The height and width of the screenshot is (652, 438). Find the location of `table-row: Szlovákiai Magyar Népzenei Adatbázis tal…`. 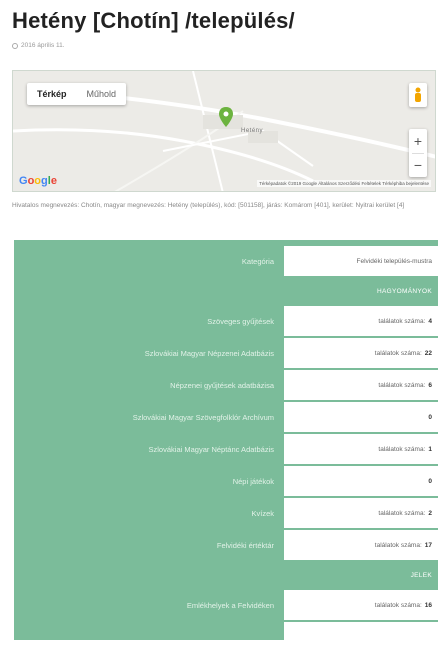

table-row: Szlovákiai Magyar Népzenei Adatbázis tal… is located at coordinates (226, 353).